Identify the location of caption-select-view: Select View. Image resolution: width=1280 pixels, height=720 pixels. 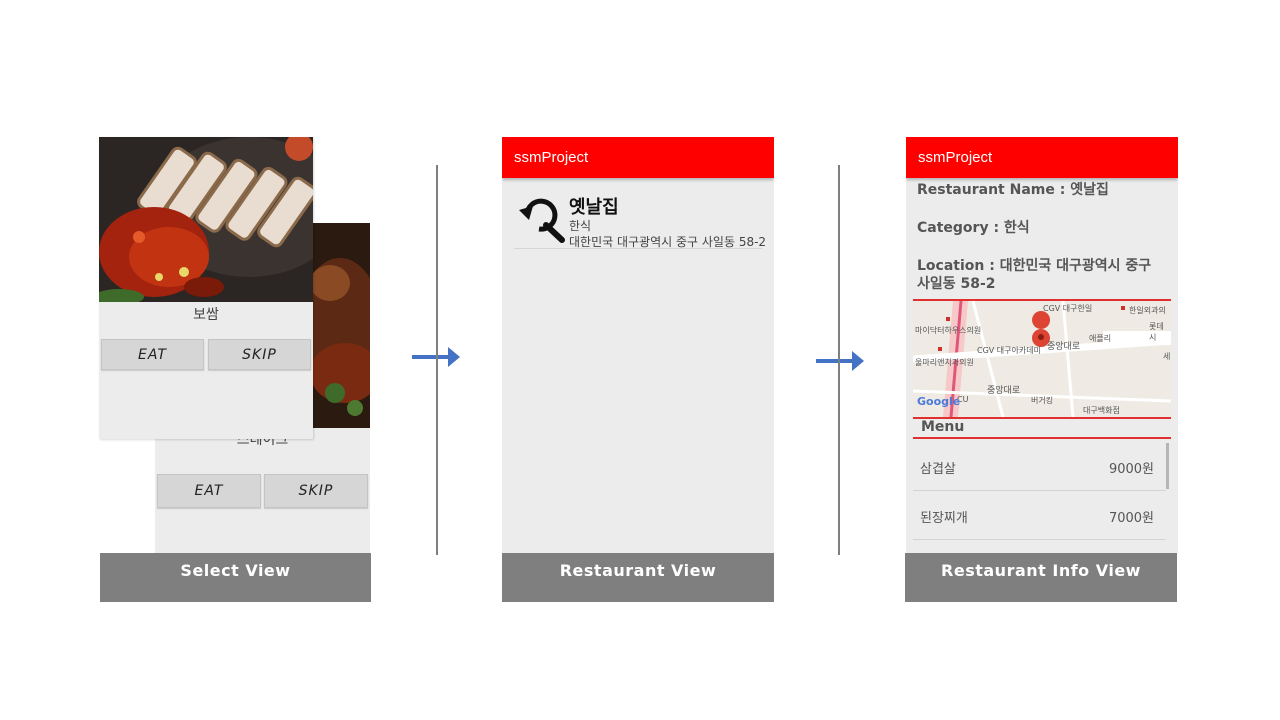
(235, 577).